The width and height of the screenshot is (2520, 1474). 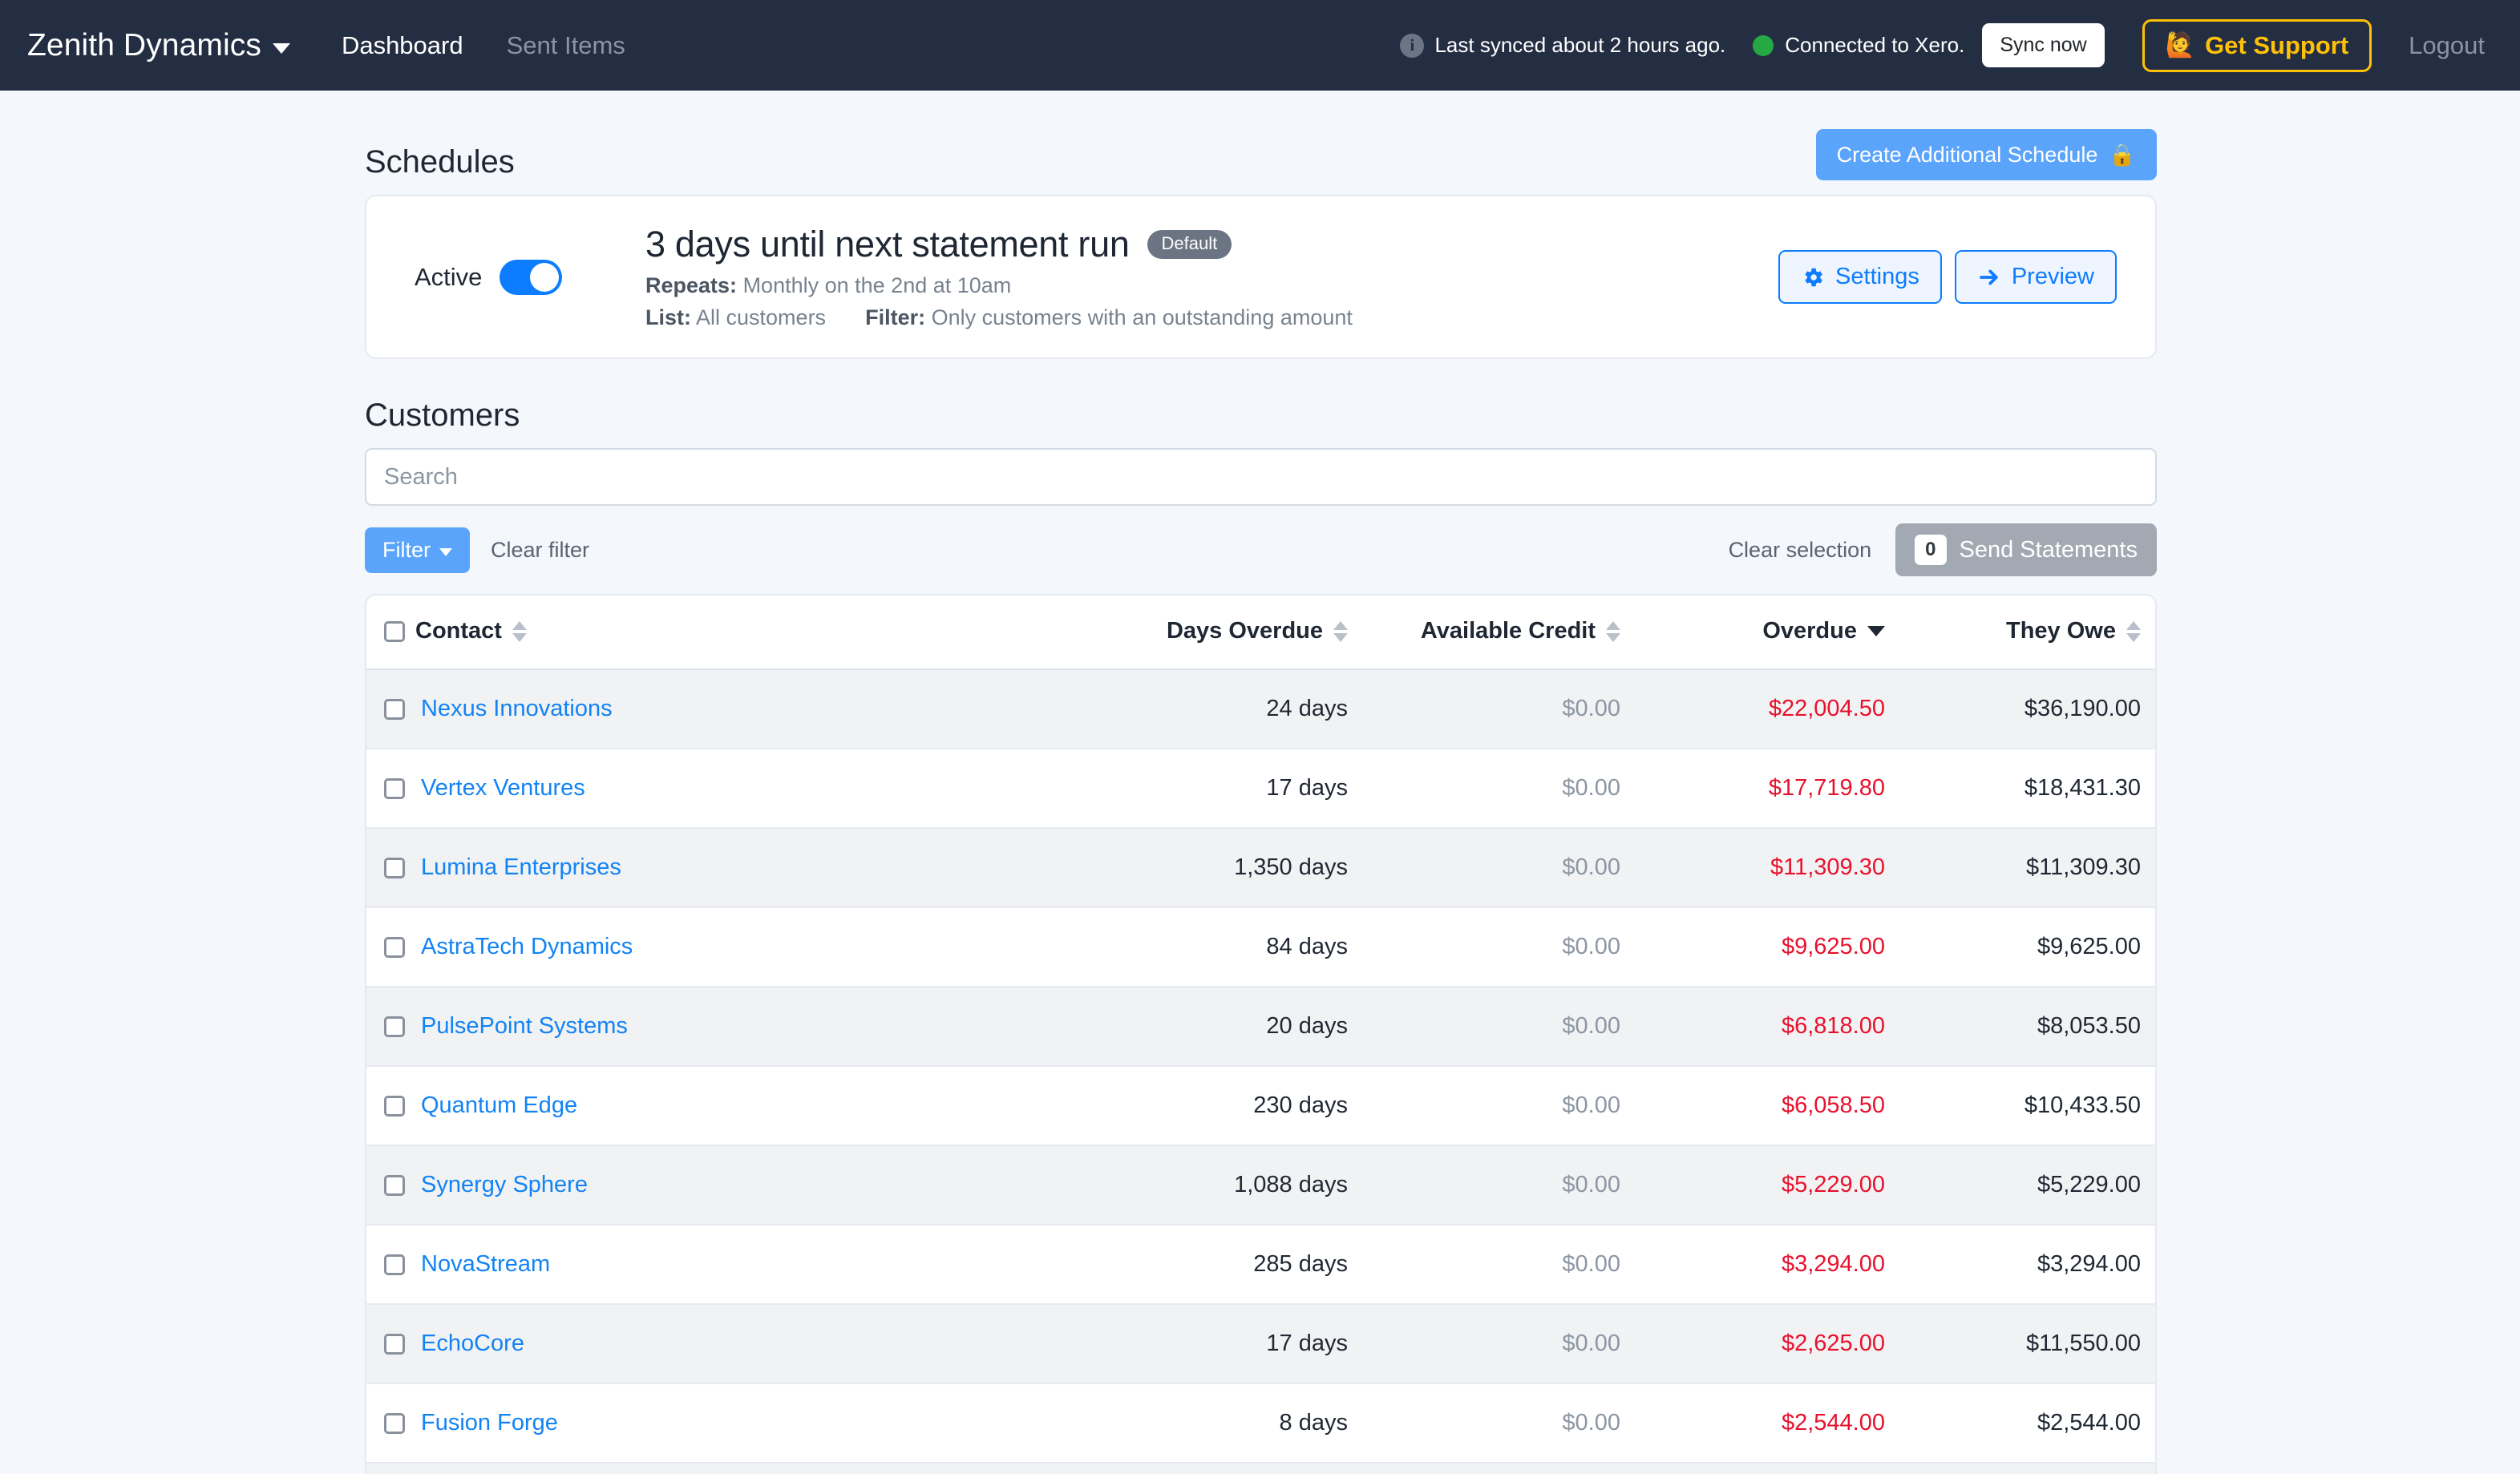 What do you see at coordinates (504, 1185) in the screenshot?
I see `contact-link: Synergy Sphere` at bounding box center [504, 1185].